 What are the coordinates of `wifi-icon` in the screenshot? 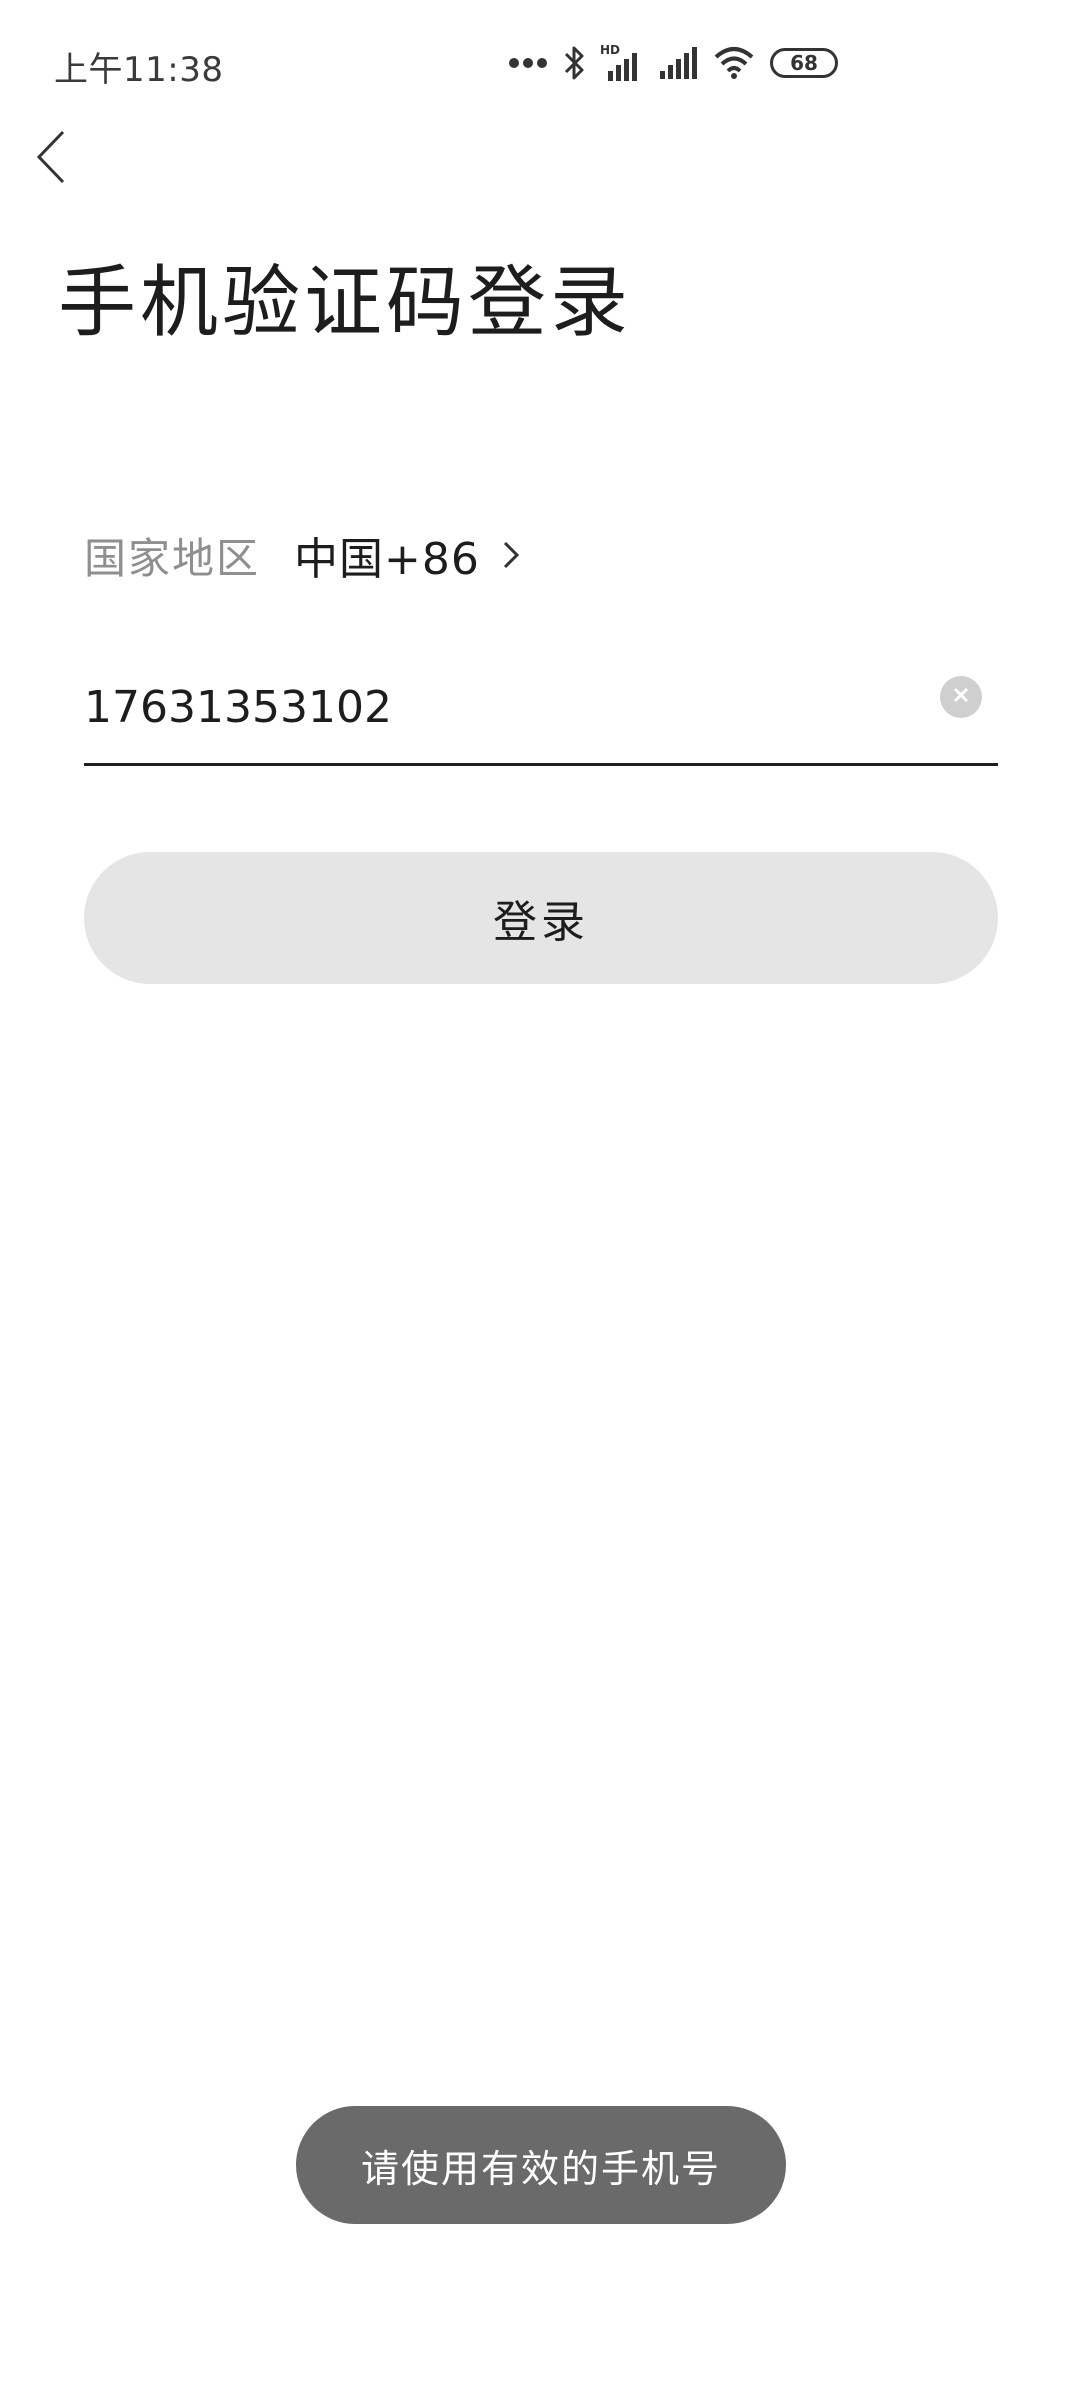 It's located at (734, 63).